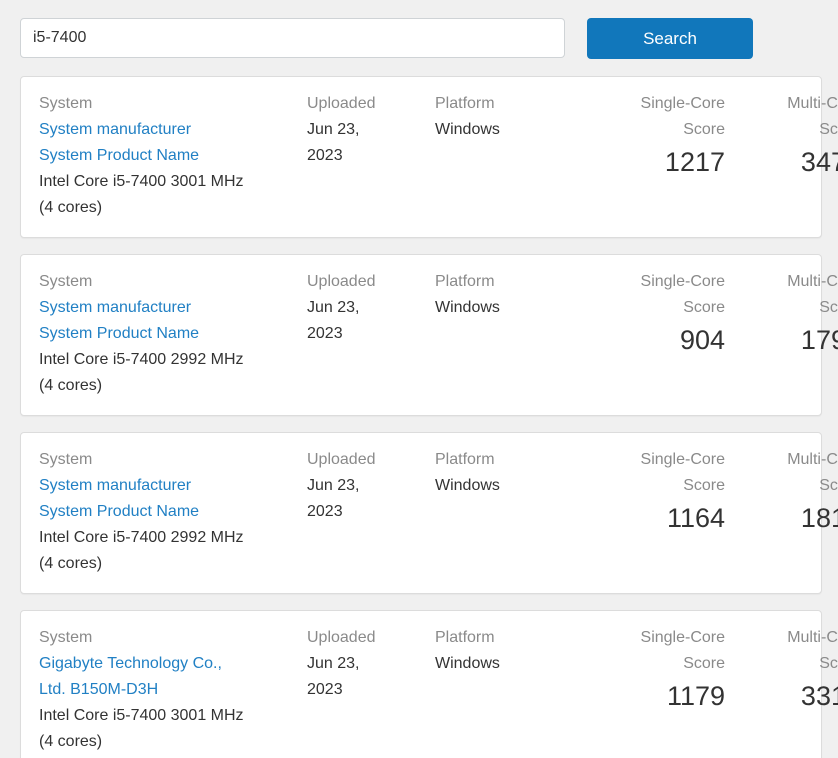 This screenshot has height=758, width=838. I want to click on multi-core-column: Multi-Core Score 3471, so click(781, 135).